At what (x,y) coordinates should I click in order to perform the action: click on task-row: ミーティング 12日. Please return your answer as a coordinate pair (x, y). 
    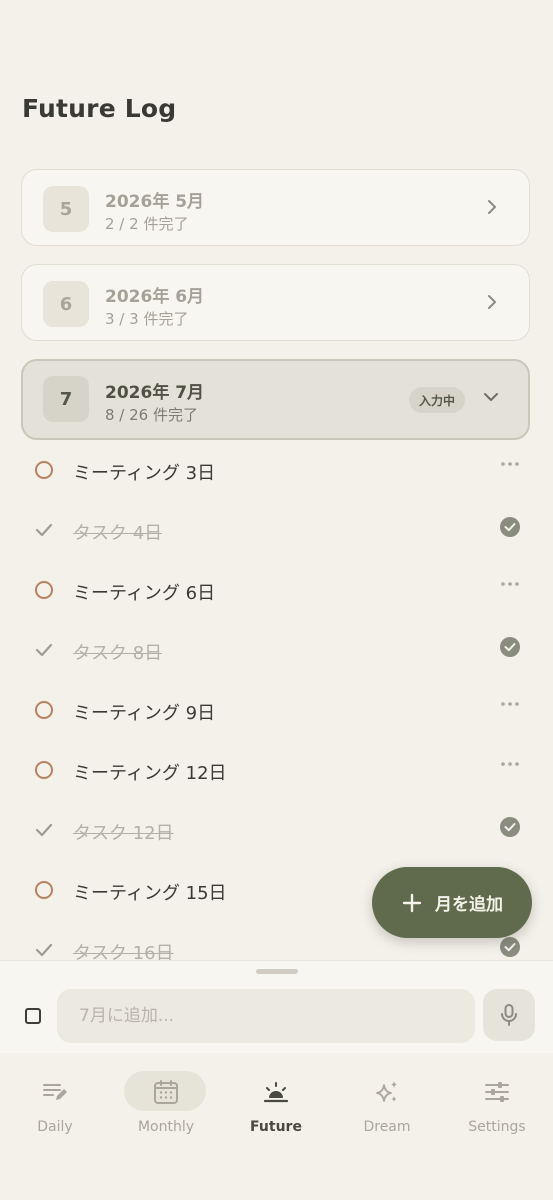
    Looking at the image, I should click on (276, 770).